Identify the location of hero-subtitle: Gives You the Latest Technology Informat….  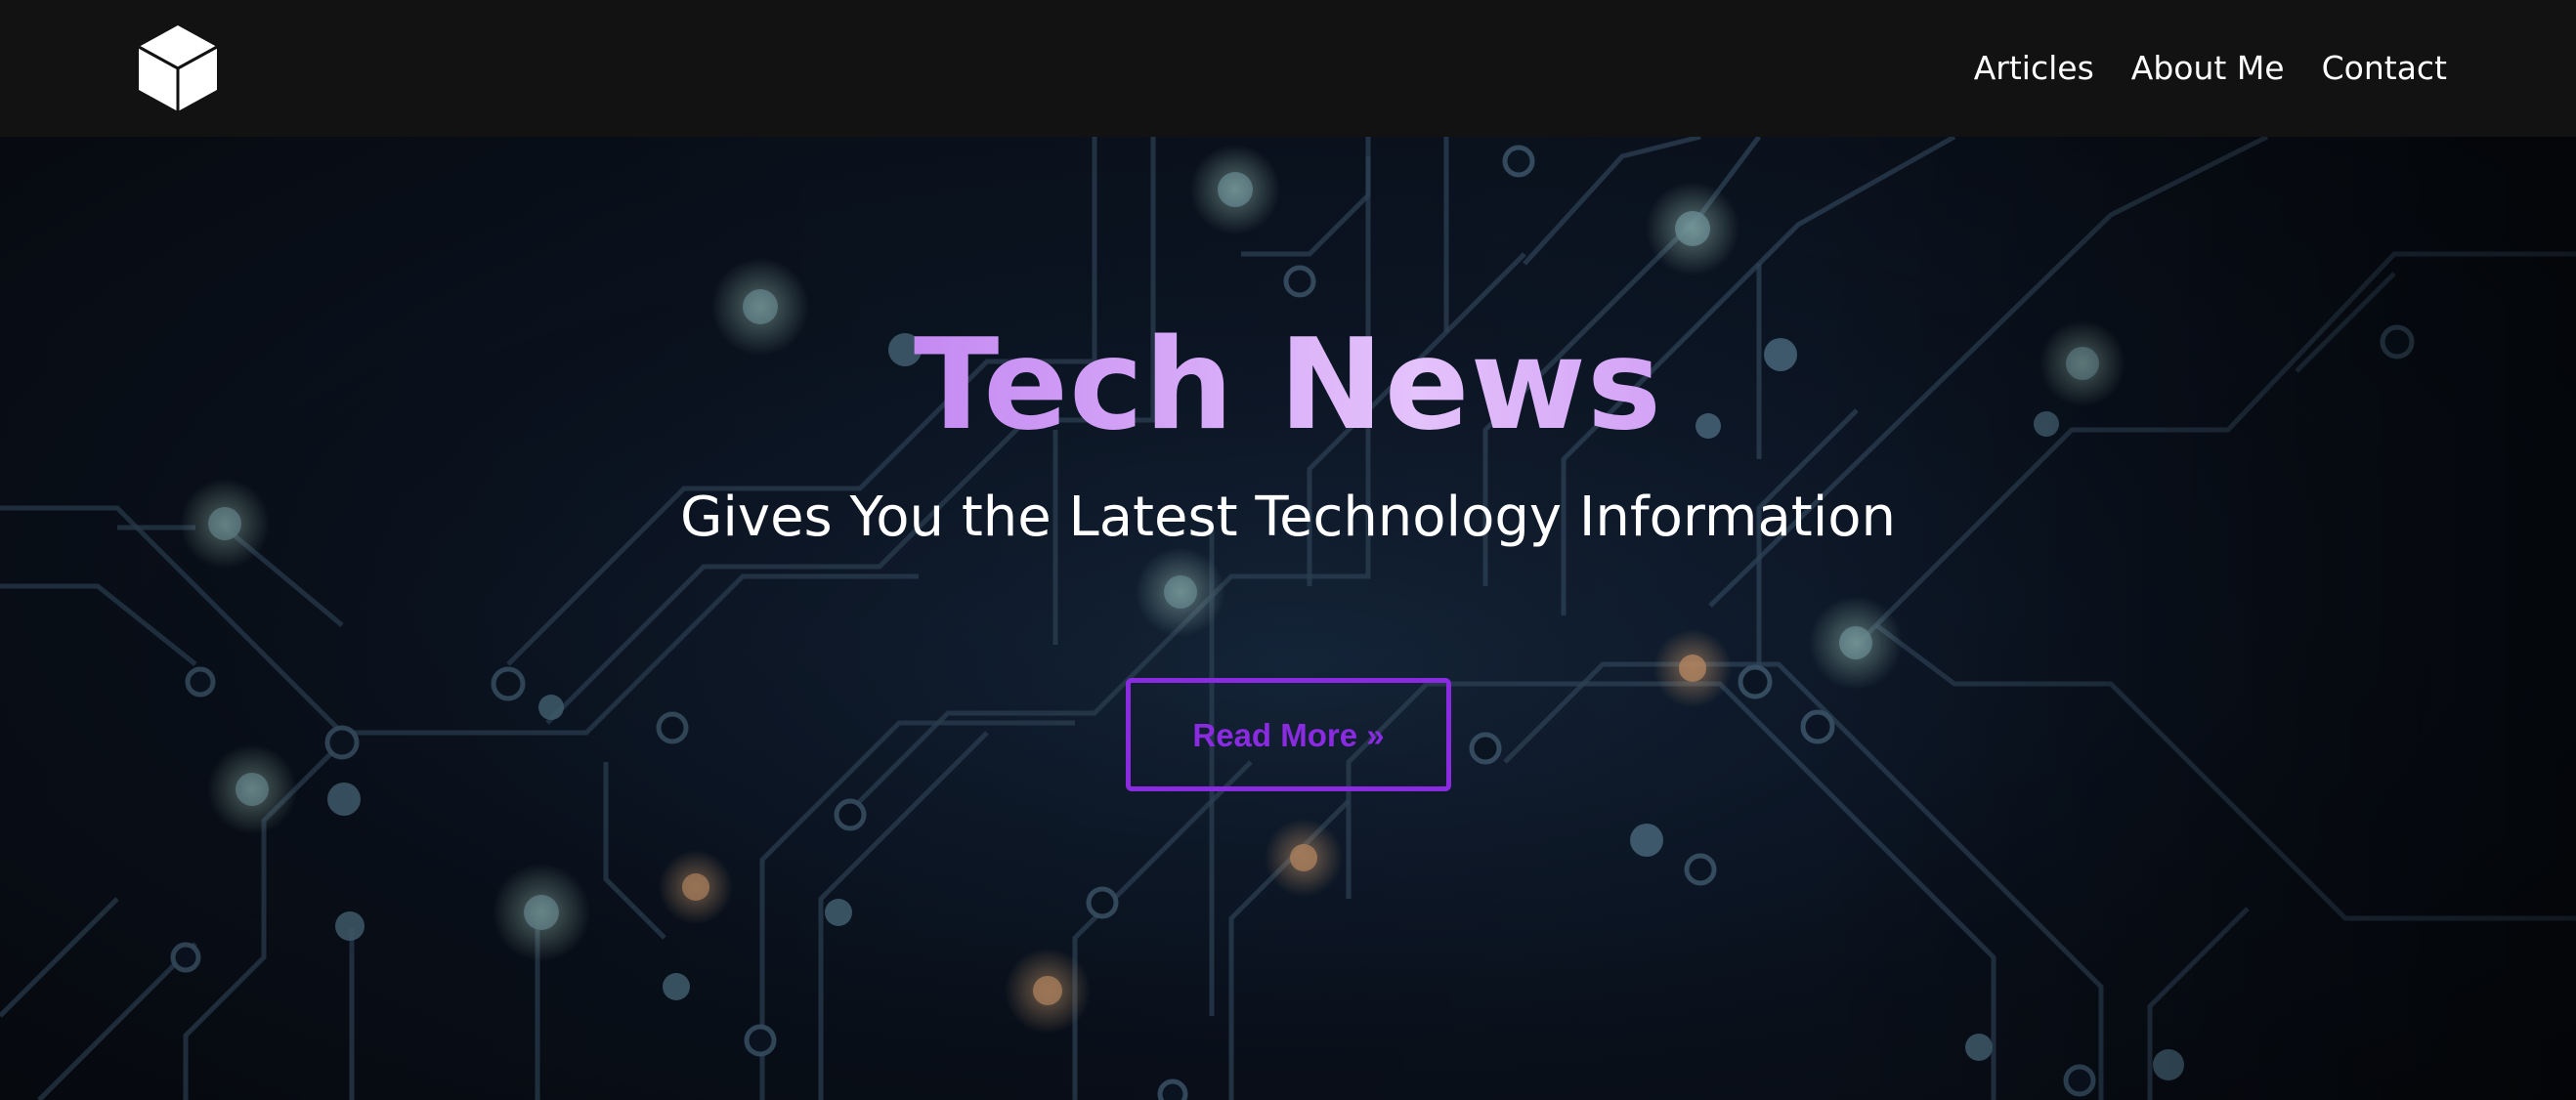
(1288, 517).